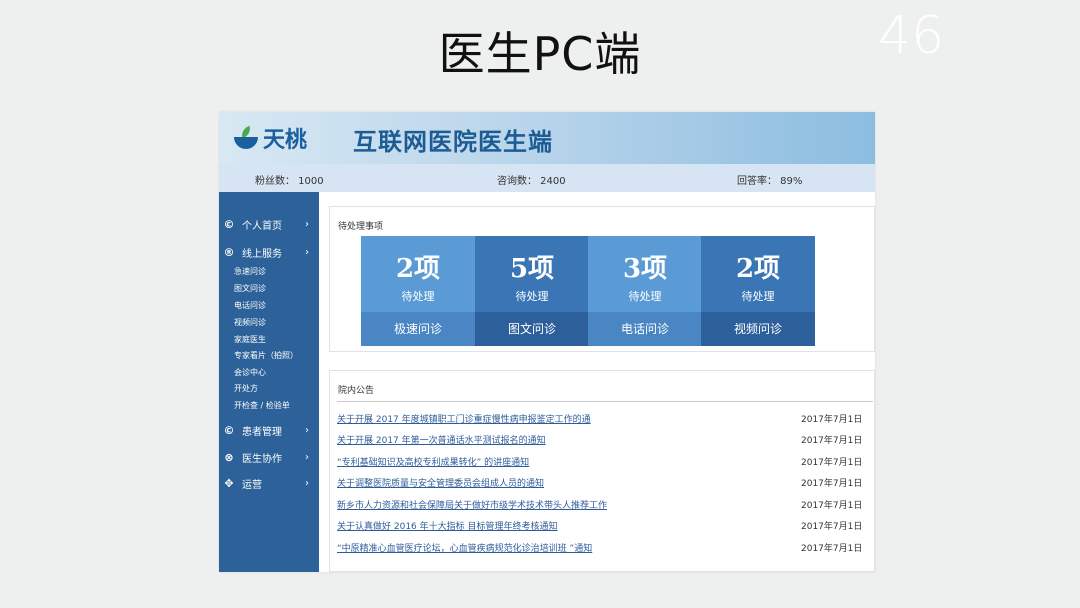 This screenshot has width=1080, height=608. What do you see at coordinates (418, 329) in the screenshot?
I see `tile-label: 极速问诊` at bounding box center [418, 329].